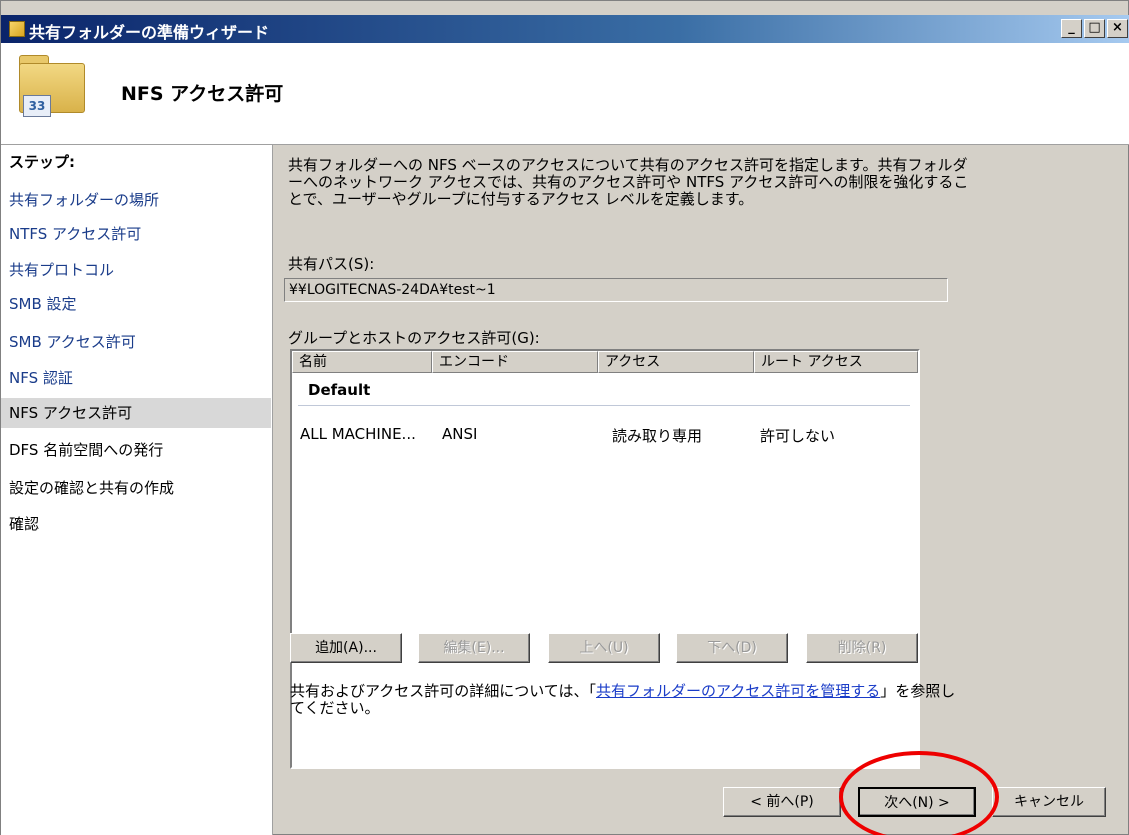 The width and height of the screenshot is (1129, 835). Describe the element at coordinates (657, 435) in the screenshot. I see `cell-access: 読み取り専用` at that location.